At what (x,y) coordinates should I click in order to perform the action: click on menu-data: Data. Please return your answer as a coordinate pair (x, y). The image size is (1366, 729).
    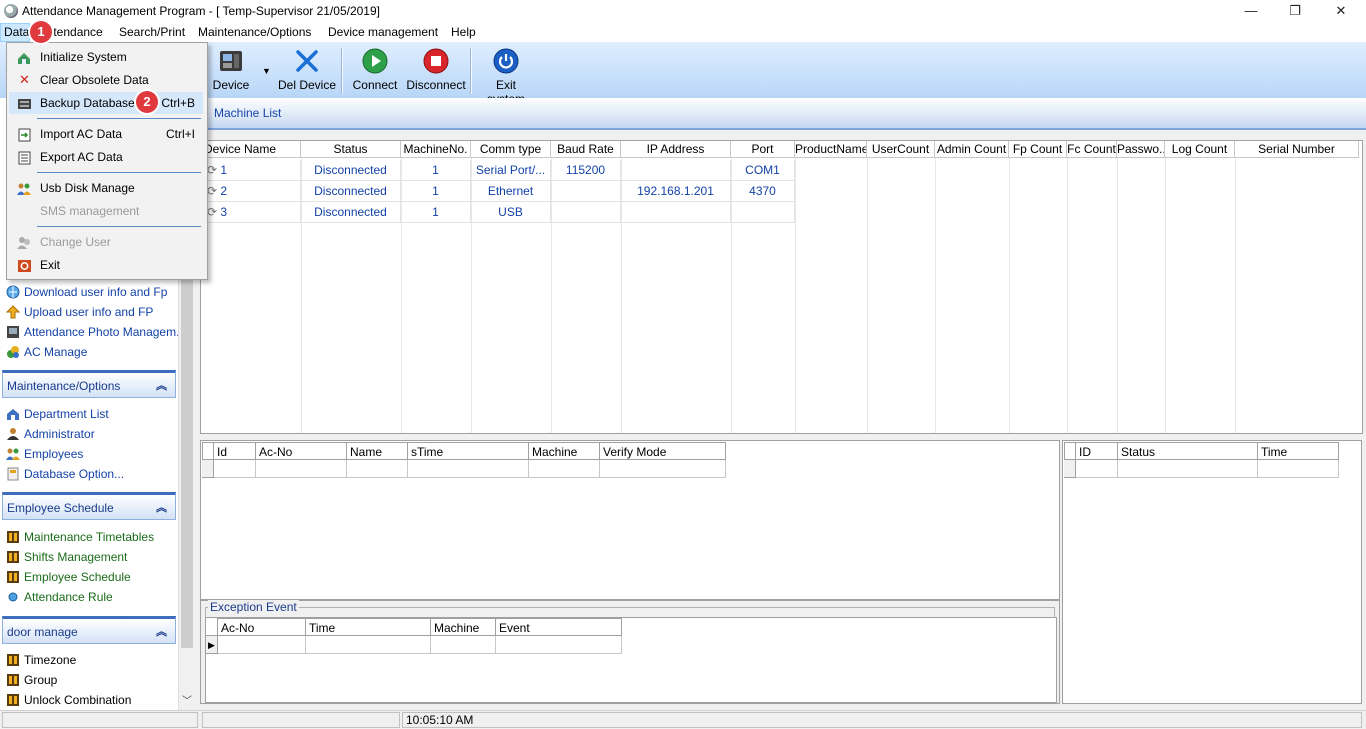
    Looking at the image, I should click on (16, 32).